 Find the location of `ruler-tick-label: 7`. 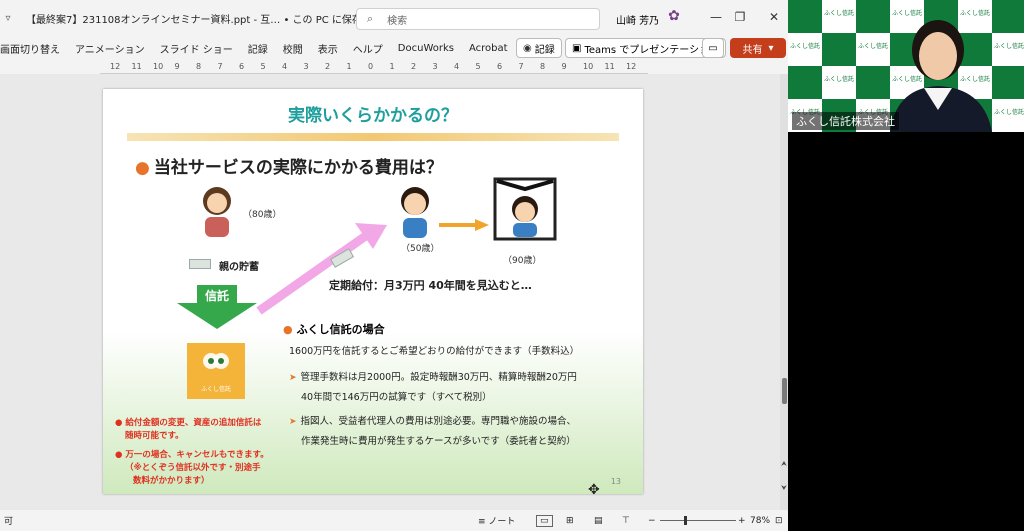

ruler-tick-label: 7 is located at coordinates (521, 66).